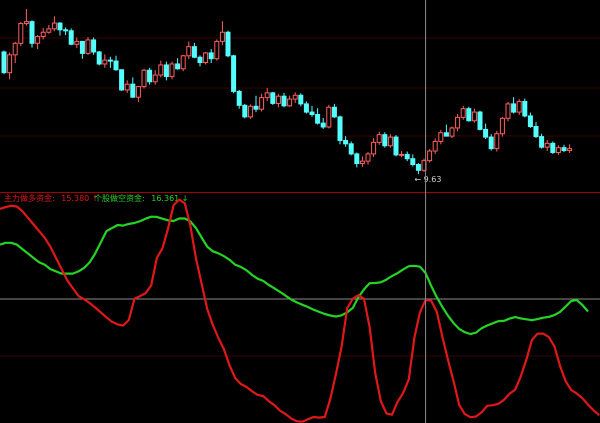 The height and width of the screenshot is (423, 600). I want to click on legend-retail-fund: 个股做空资金: 16.361 ↓, so click(141, 198).